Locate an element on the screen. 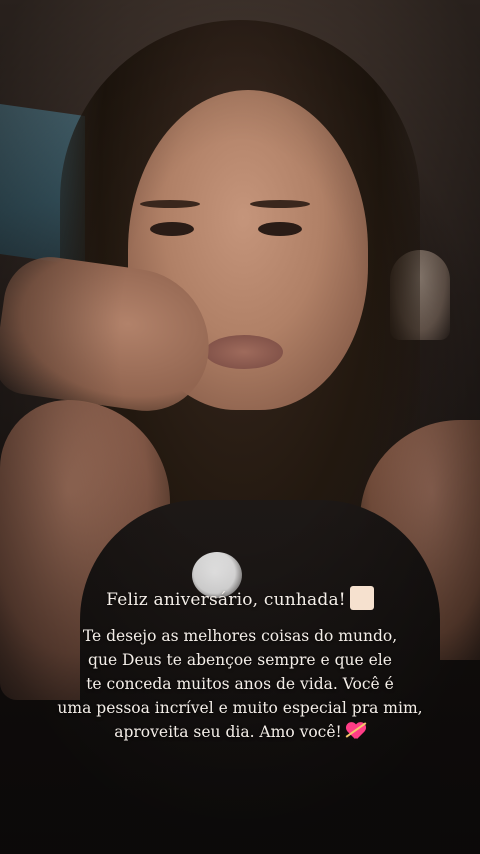  message-line-last: aproveita seu dia. Amo você! is located at coordinates (240, 732).